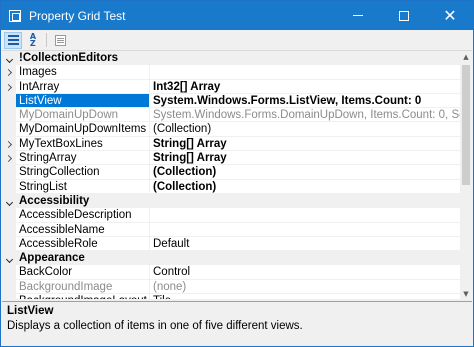  I want to click on property-row: Images, so click(231, 72).